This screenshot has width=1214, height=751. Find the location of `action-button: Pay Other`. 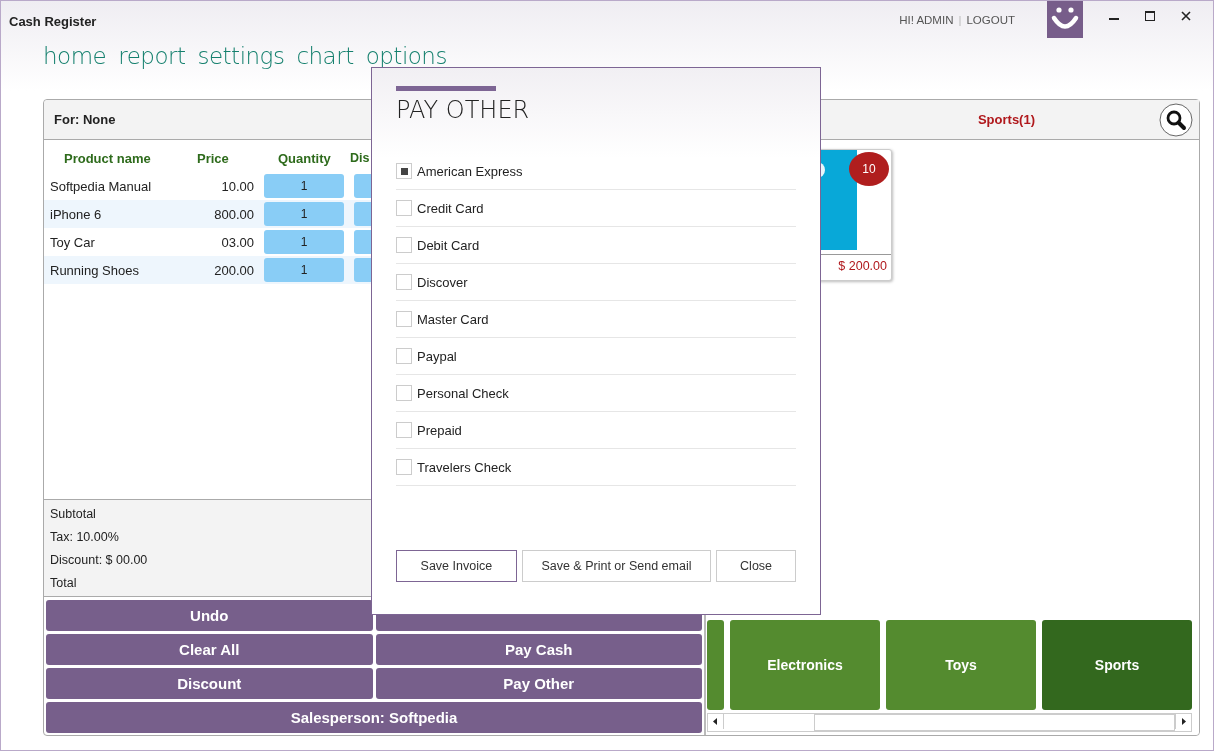

action-button: Pay Other is located at coordinates (538, 683).